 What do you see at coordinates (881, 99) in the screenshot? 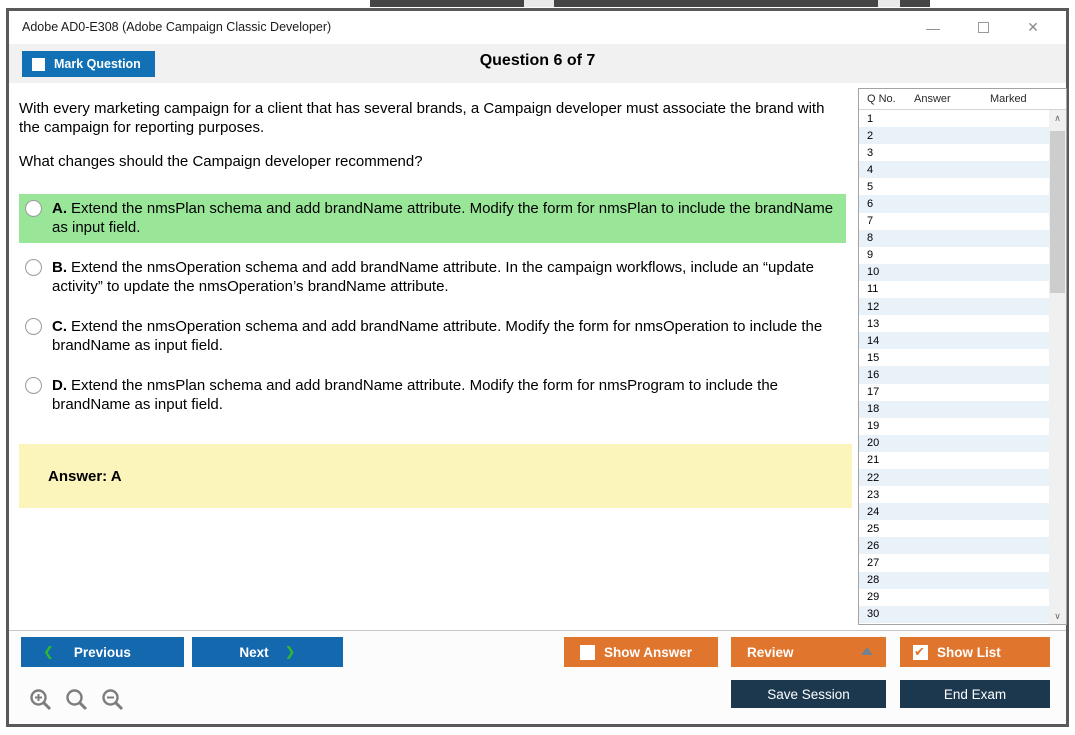
I see `header-q-no: Q No.` at bounding box center [881, 99].